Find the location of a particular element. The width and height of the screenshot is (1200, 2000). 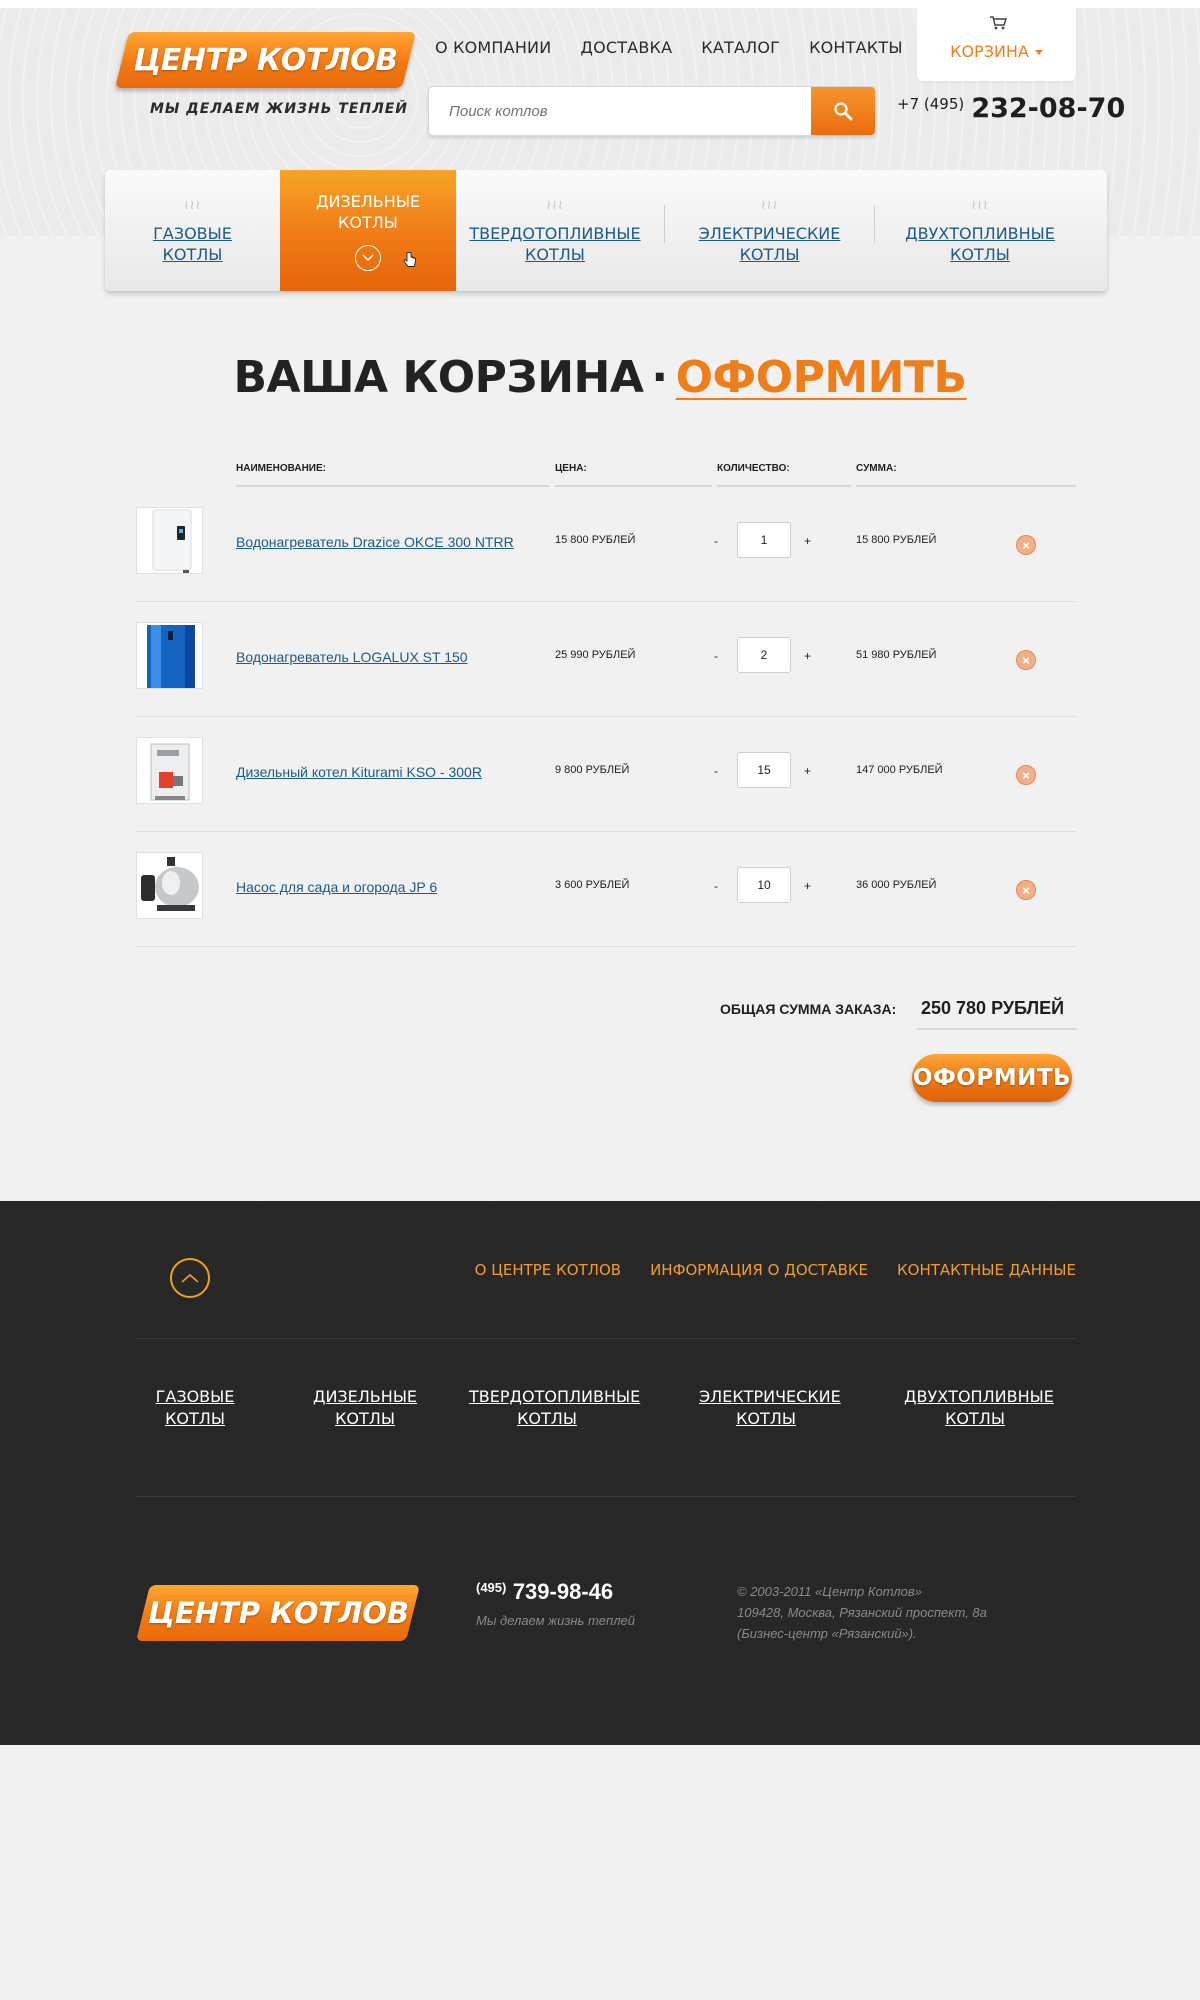

footer-category-electric: ЭЛЕКТРИЧЕСКИЕ КОТЛЫ is located at coordinates (770, 1408).